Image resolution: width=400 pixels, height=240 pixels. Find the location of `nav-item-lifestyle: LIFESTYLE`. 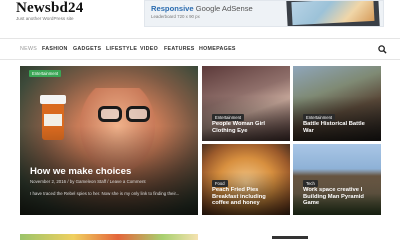

nav-item-lifestyle: LIFESTYLE is located at coordinates (121, 49).